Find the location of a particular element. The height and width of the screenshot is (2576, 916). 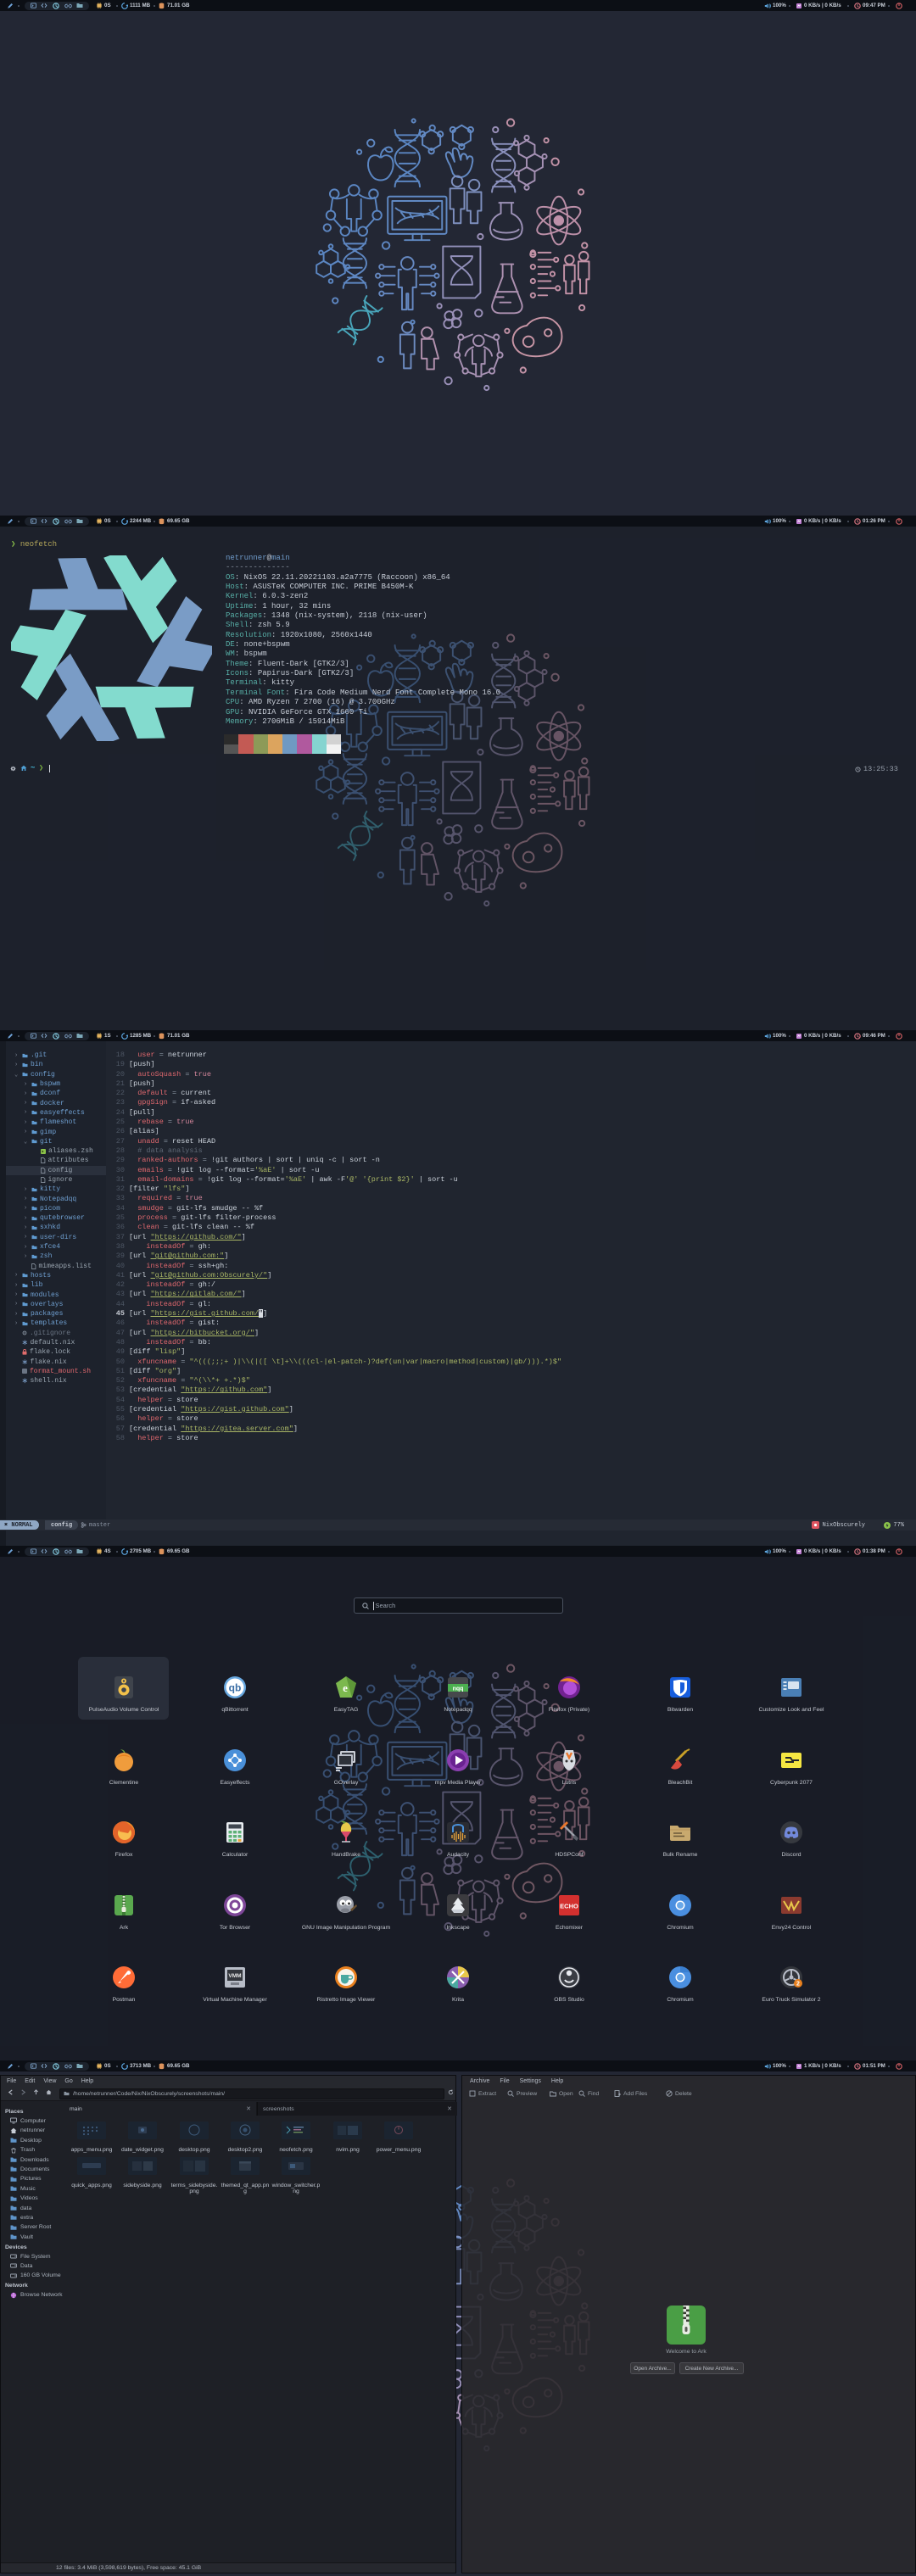

svg-text: ECHO is located at coordinates (569, 1906).